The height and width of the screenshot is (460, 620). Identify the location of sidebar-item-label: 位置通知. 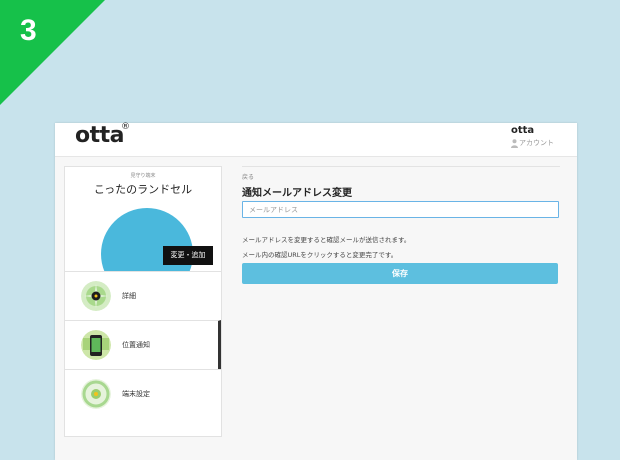
(136, 345).